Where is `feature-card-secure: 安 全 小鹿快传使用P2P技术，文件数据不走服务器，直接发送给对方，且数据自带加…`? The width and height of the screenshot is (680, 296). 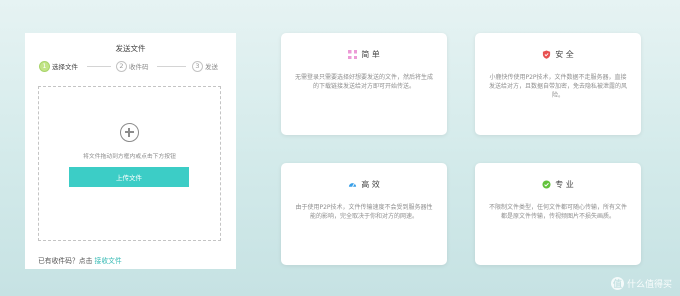 feature-card-secure: 安 全 小鹿快传使用P2P技术，文件数据不走服务器，直接发送给对方，且数据自带加… is located at coordinates (558, 84).